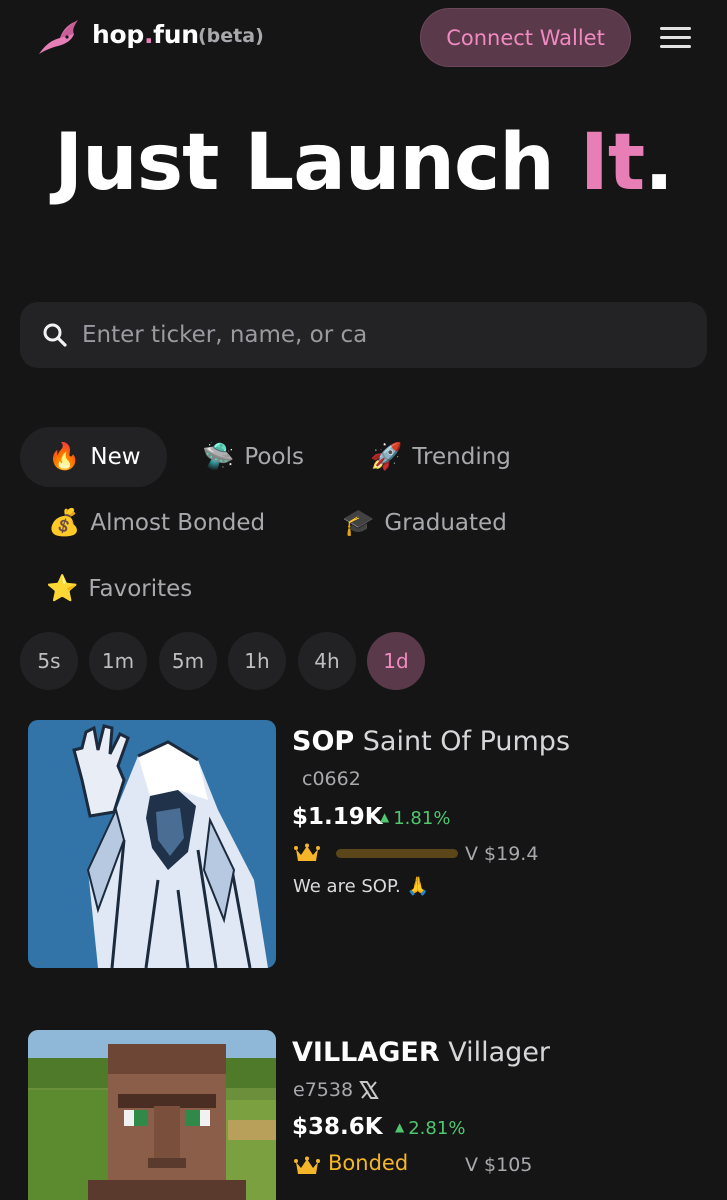 This screenshot has width=727, height=1200. Describe the element at coordinates (525, 37) in the screenshot. I see `connect-wallet-button: Connect Wallet` at that location.